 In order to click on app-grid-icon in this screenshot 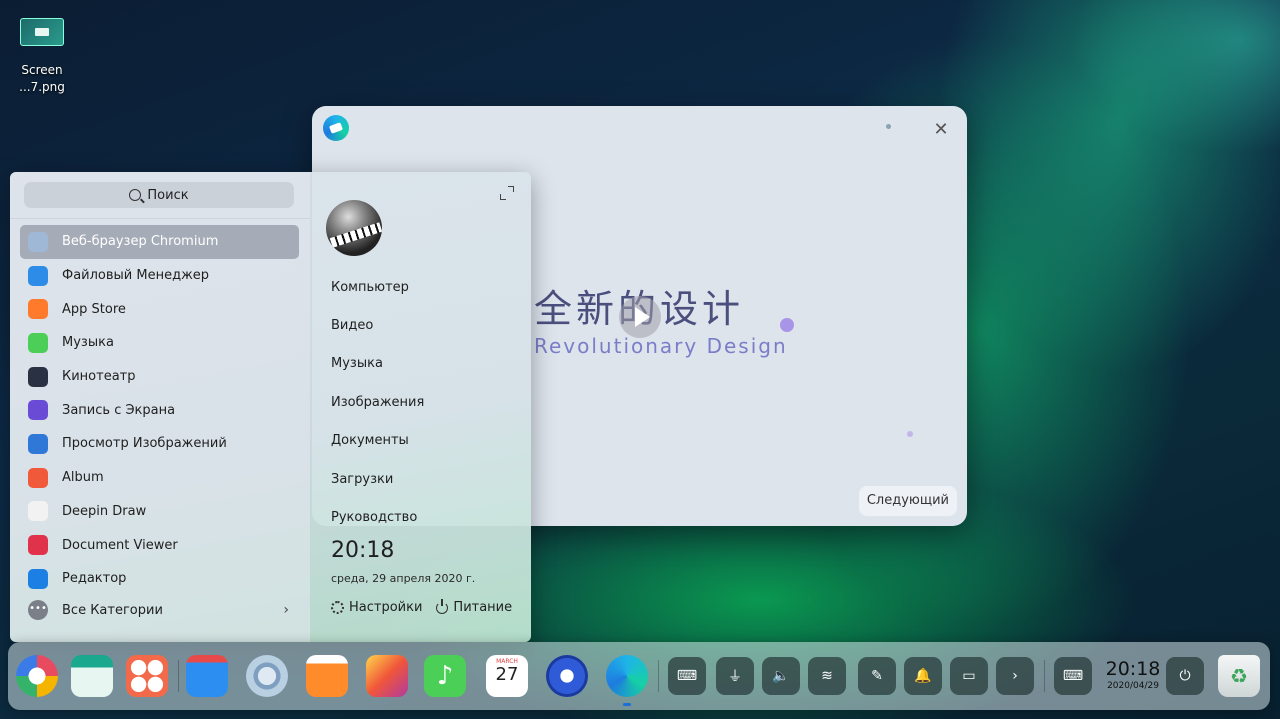, I will do `click(147, 676)`.